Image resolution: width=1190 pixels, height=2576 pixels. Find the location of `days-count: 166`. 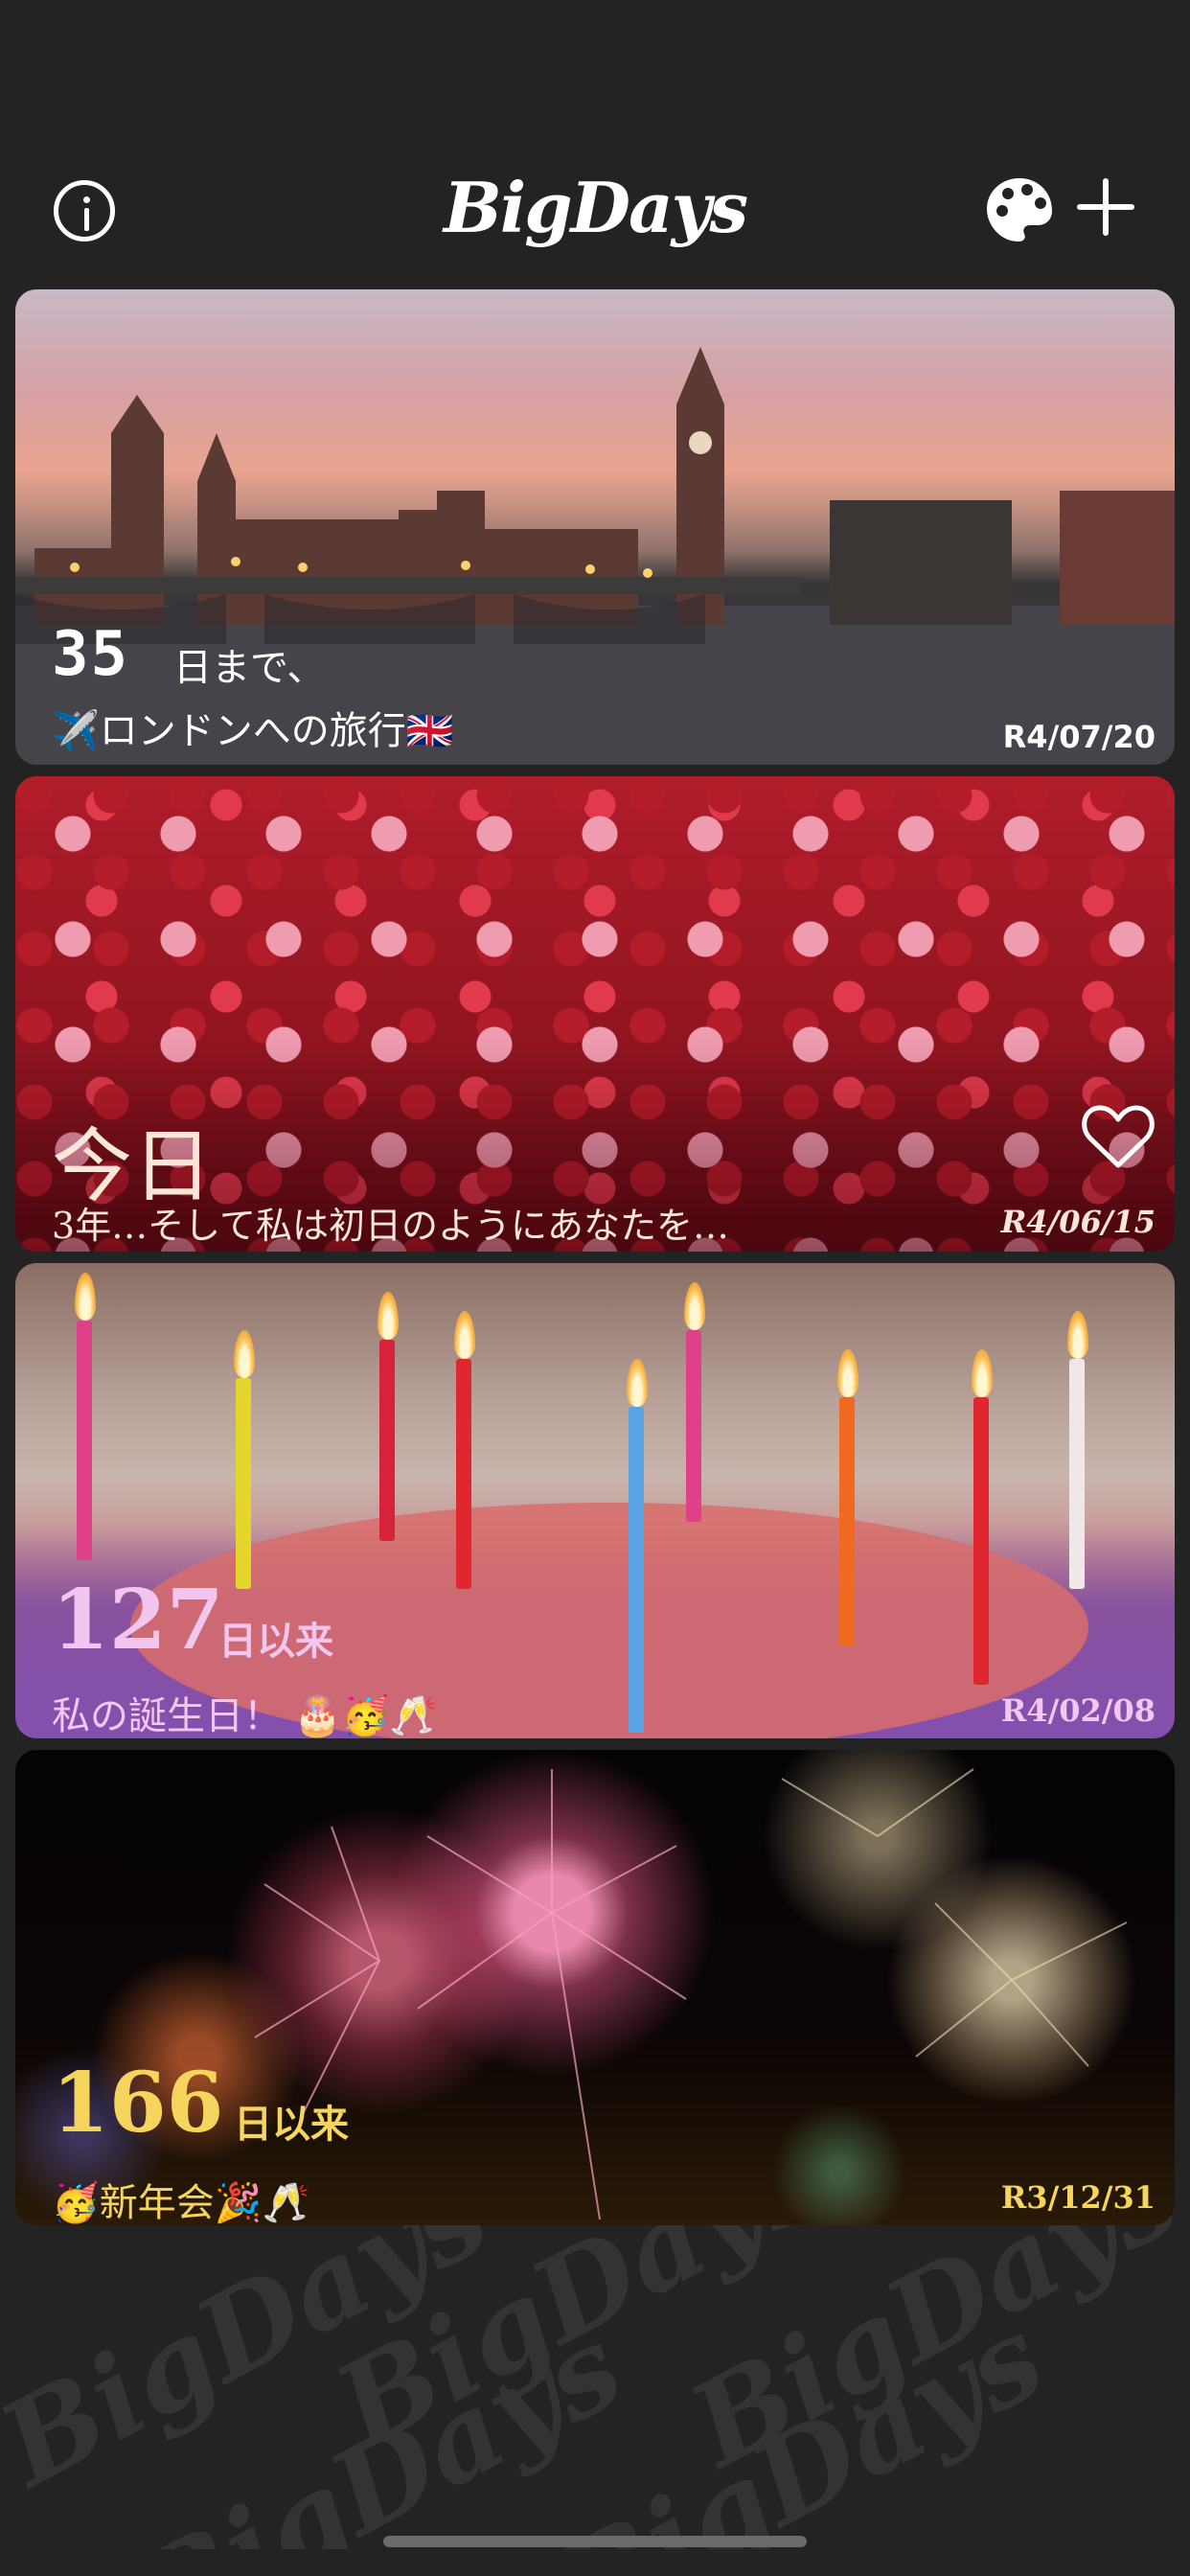

days-count: 166 is located at coordinates (138, 2103).